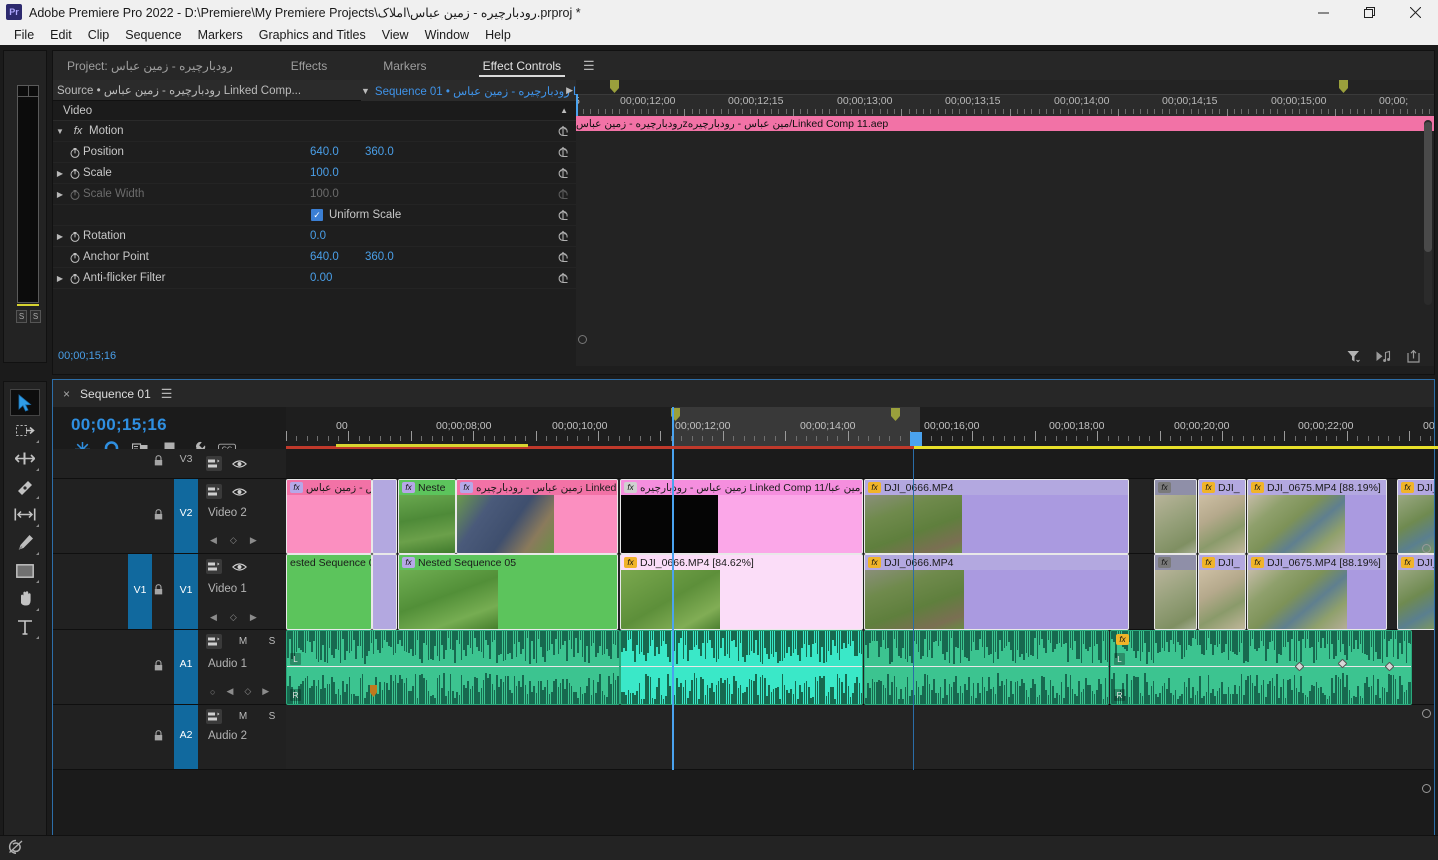 This screenshot has width=1438, height=860. I want to click on close-icon, so click(1415, 12).